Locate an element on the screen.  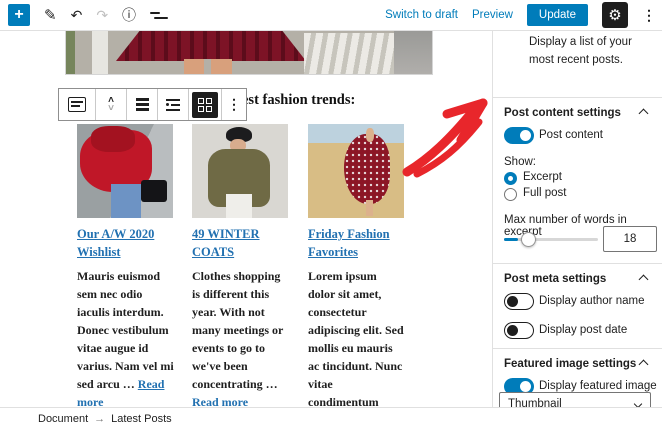
breadcrumb-document: Document is located at coordinates (63, 419).